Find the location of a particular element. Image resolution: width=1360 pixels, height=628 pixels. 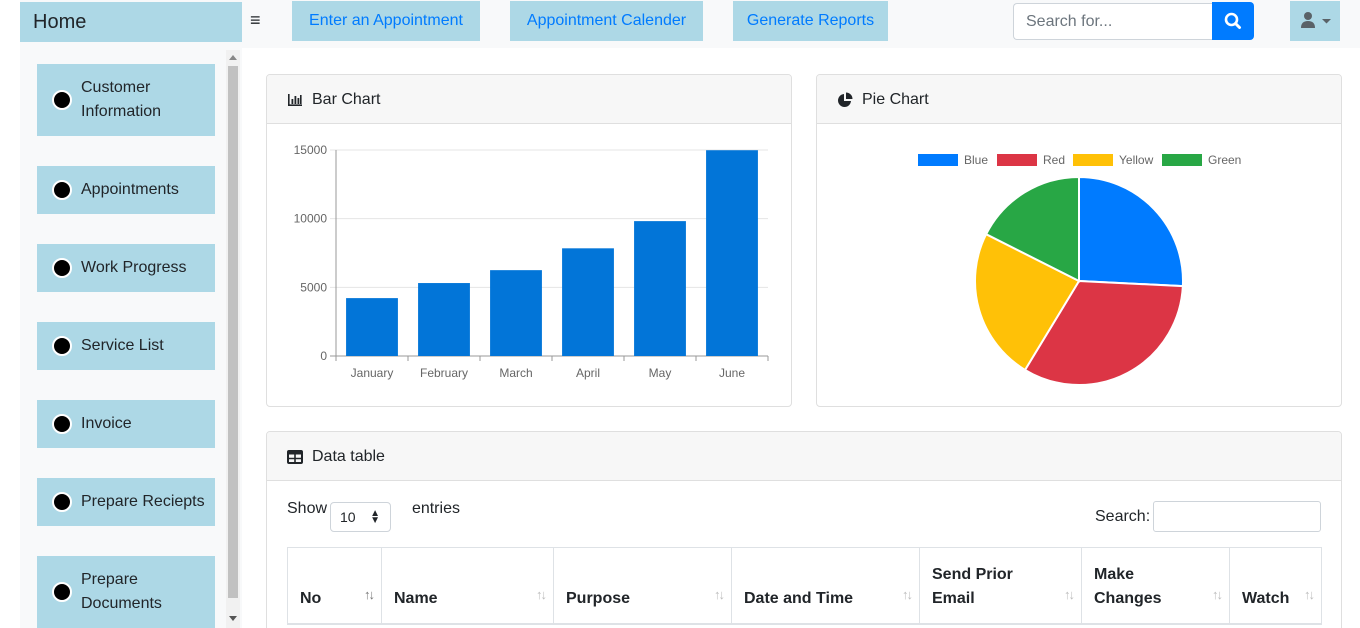

sidebar-item-appointments: Appointments is located at coordinates (126, 190).